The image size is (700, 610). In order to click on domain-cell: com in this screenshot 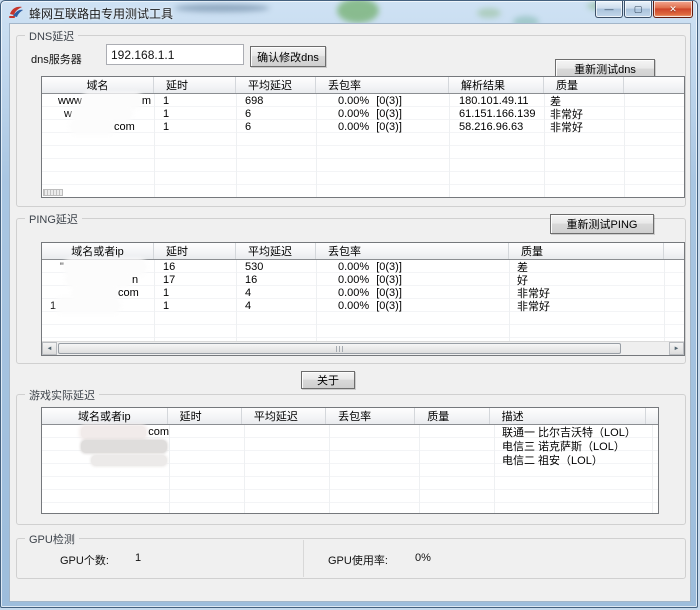, I will do `click(98, 292)`.